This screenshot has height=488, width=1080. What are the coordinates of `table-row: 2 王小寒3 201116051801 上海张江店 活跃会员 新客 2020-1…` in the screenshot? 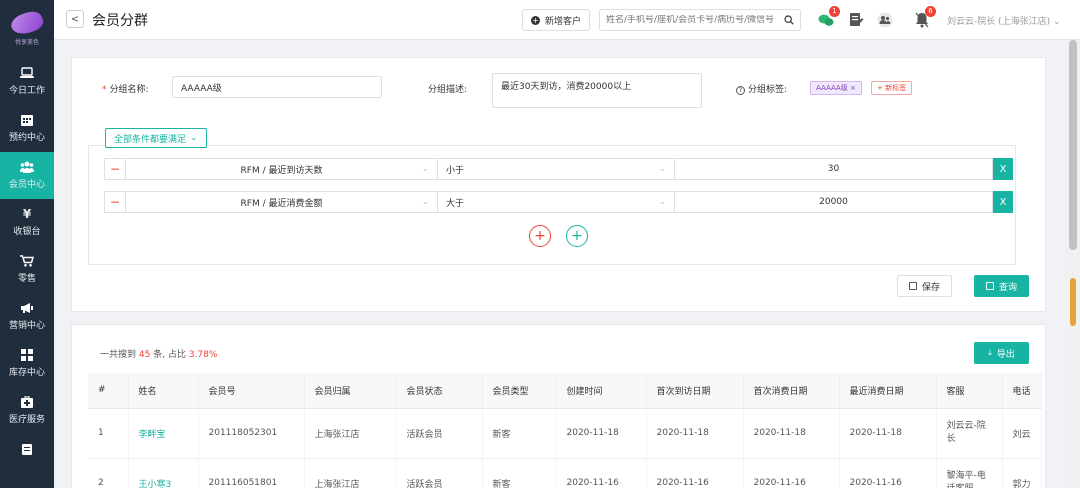 It's located at (565, 473).